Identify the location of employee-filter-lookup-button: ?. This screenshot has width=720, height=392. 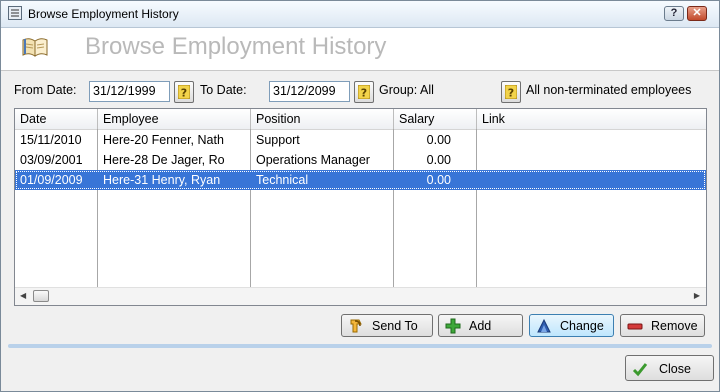
(511, 92).